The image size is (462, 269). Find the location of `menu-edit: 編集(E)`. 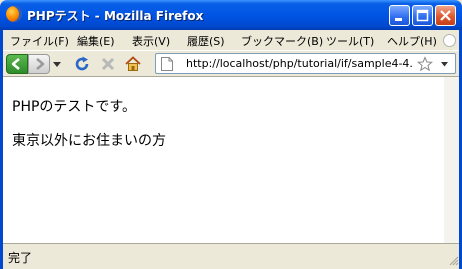

menu-edit: 編集(E) is located at coordinates (96, 41).